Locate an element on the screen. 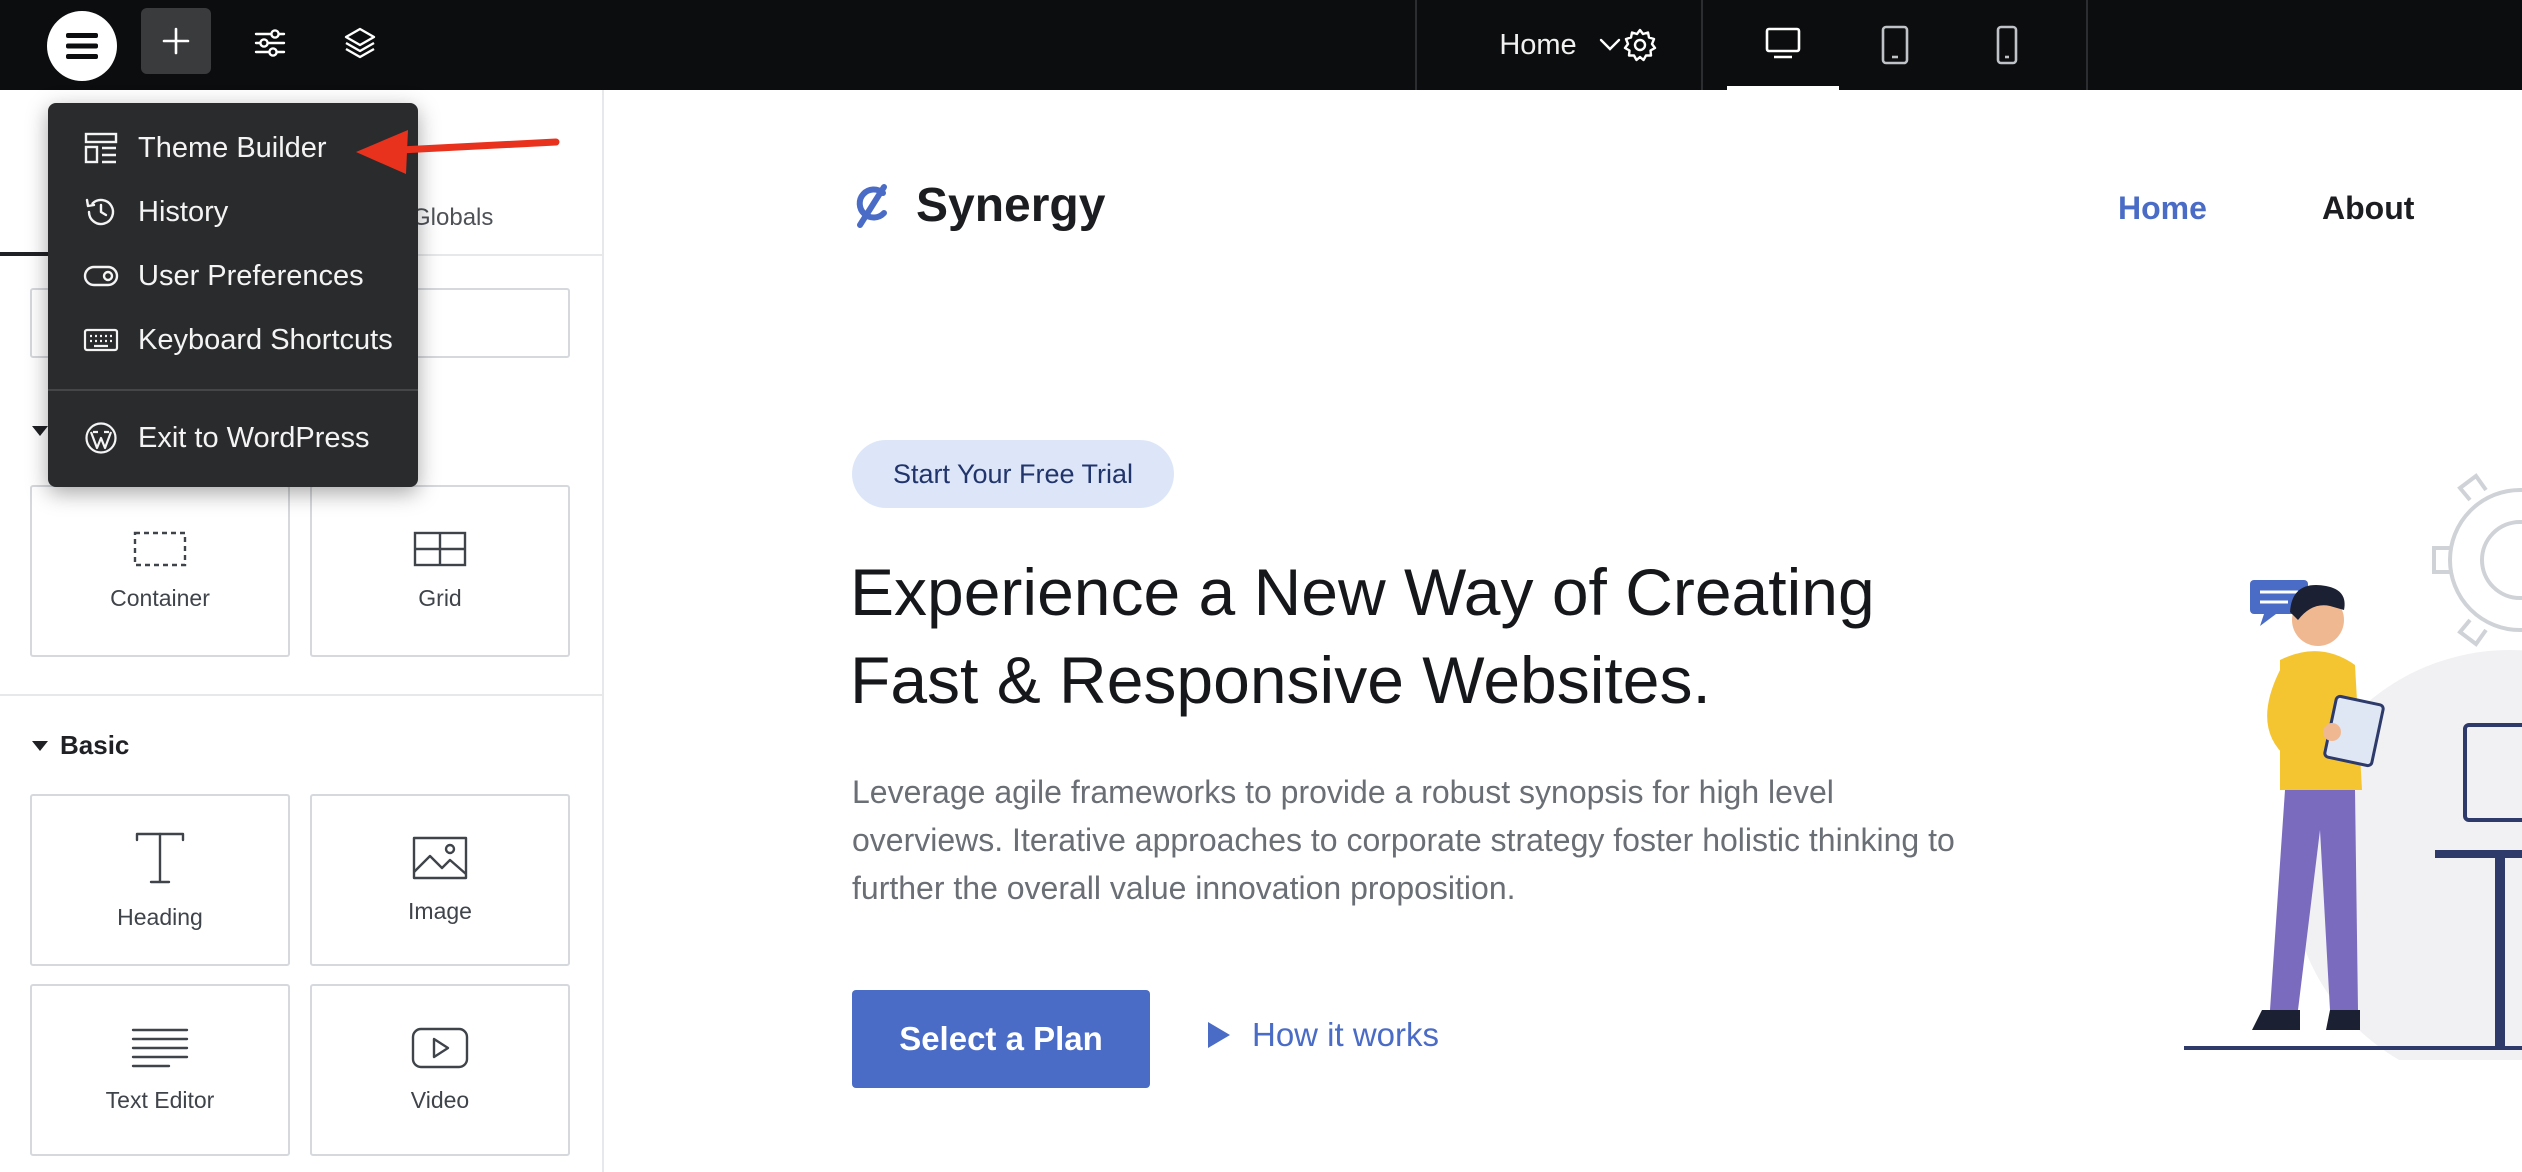 This screenshot has height=1172, width=2522. hero-illustration-icon is located at coordinates (2353, 766).